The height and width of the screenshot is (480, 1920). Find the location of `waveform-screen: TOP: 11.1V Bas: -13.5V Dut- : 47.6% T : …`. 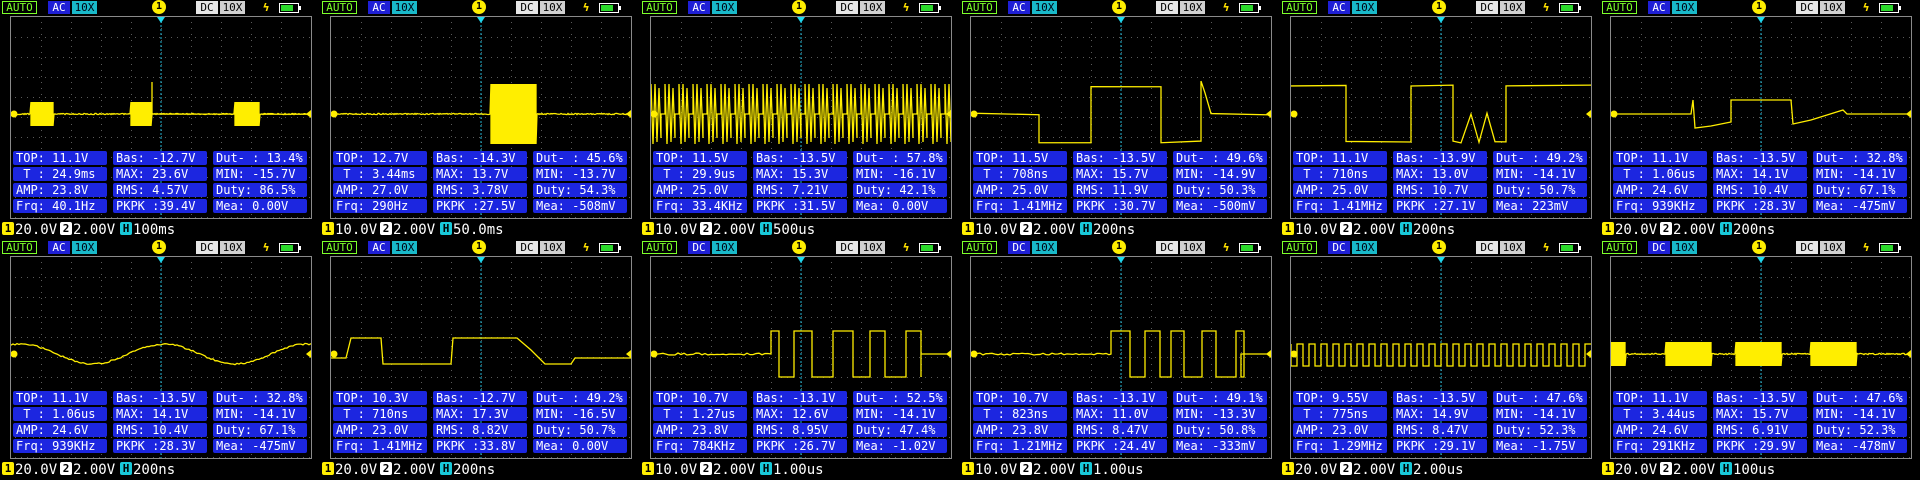

waveform-screen: TOP: 11.1V Bas: -13.5V Dut- : 47.6% T : … is located at coordinates (1761, 357).